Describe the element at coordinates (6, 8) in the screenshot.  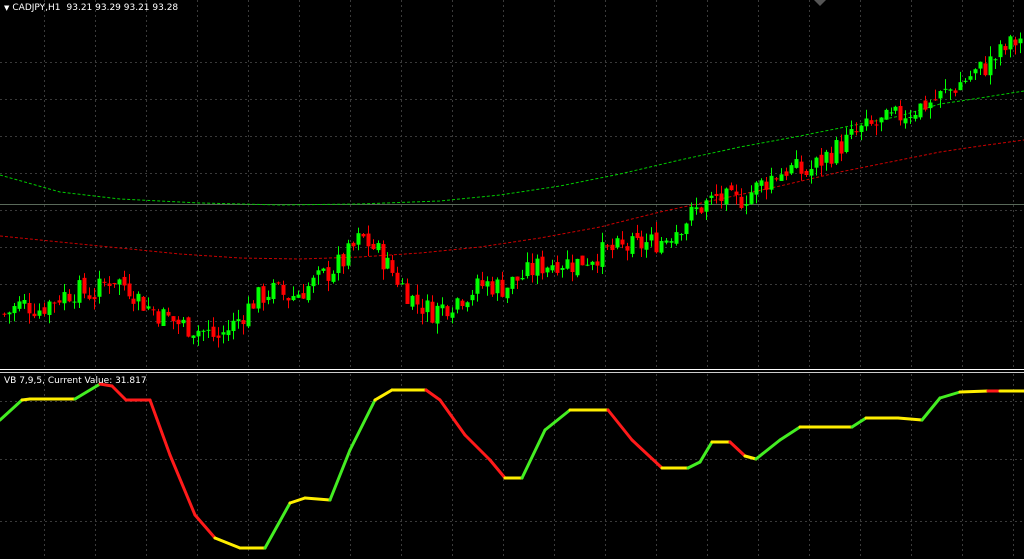
I see `chart-menu-arrow-icon: ▼` at that location.